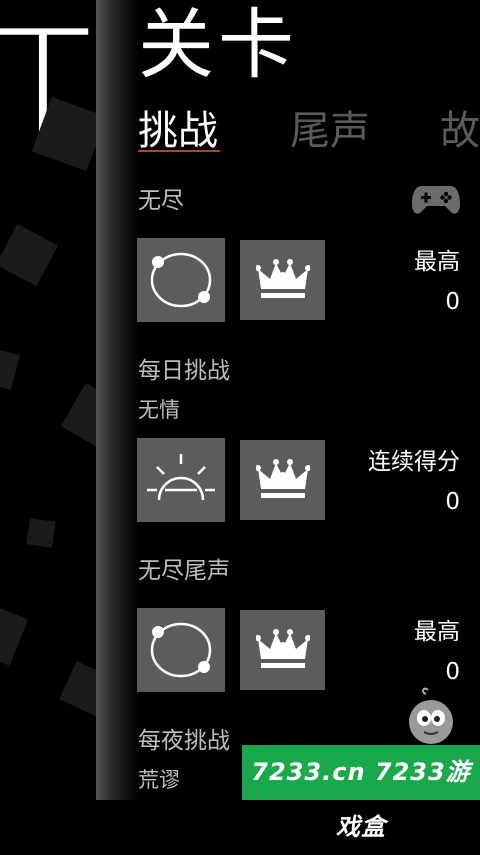 This screenshot has height=855, width=480. I want to click on tab-story: 故, so click(460, 131).